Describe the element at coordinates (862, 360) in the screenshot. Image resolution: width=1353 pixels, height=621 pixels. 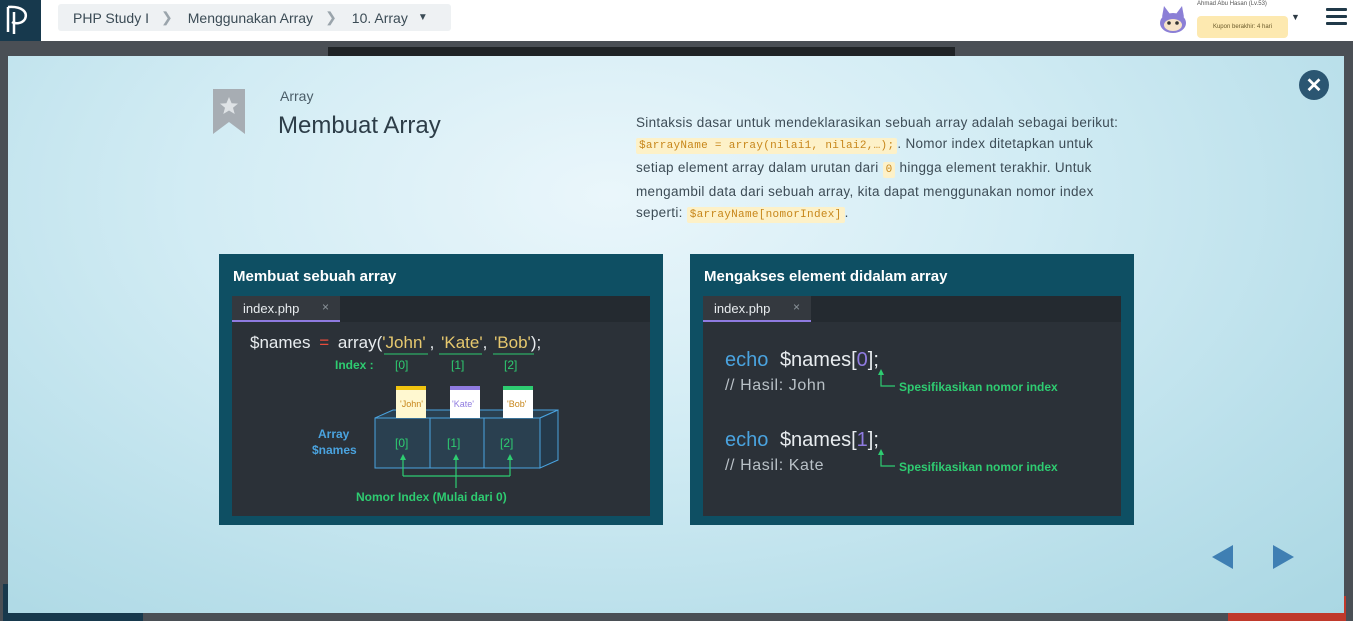
I see `code-index: 0` at that location.